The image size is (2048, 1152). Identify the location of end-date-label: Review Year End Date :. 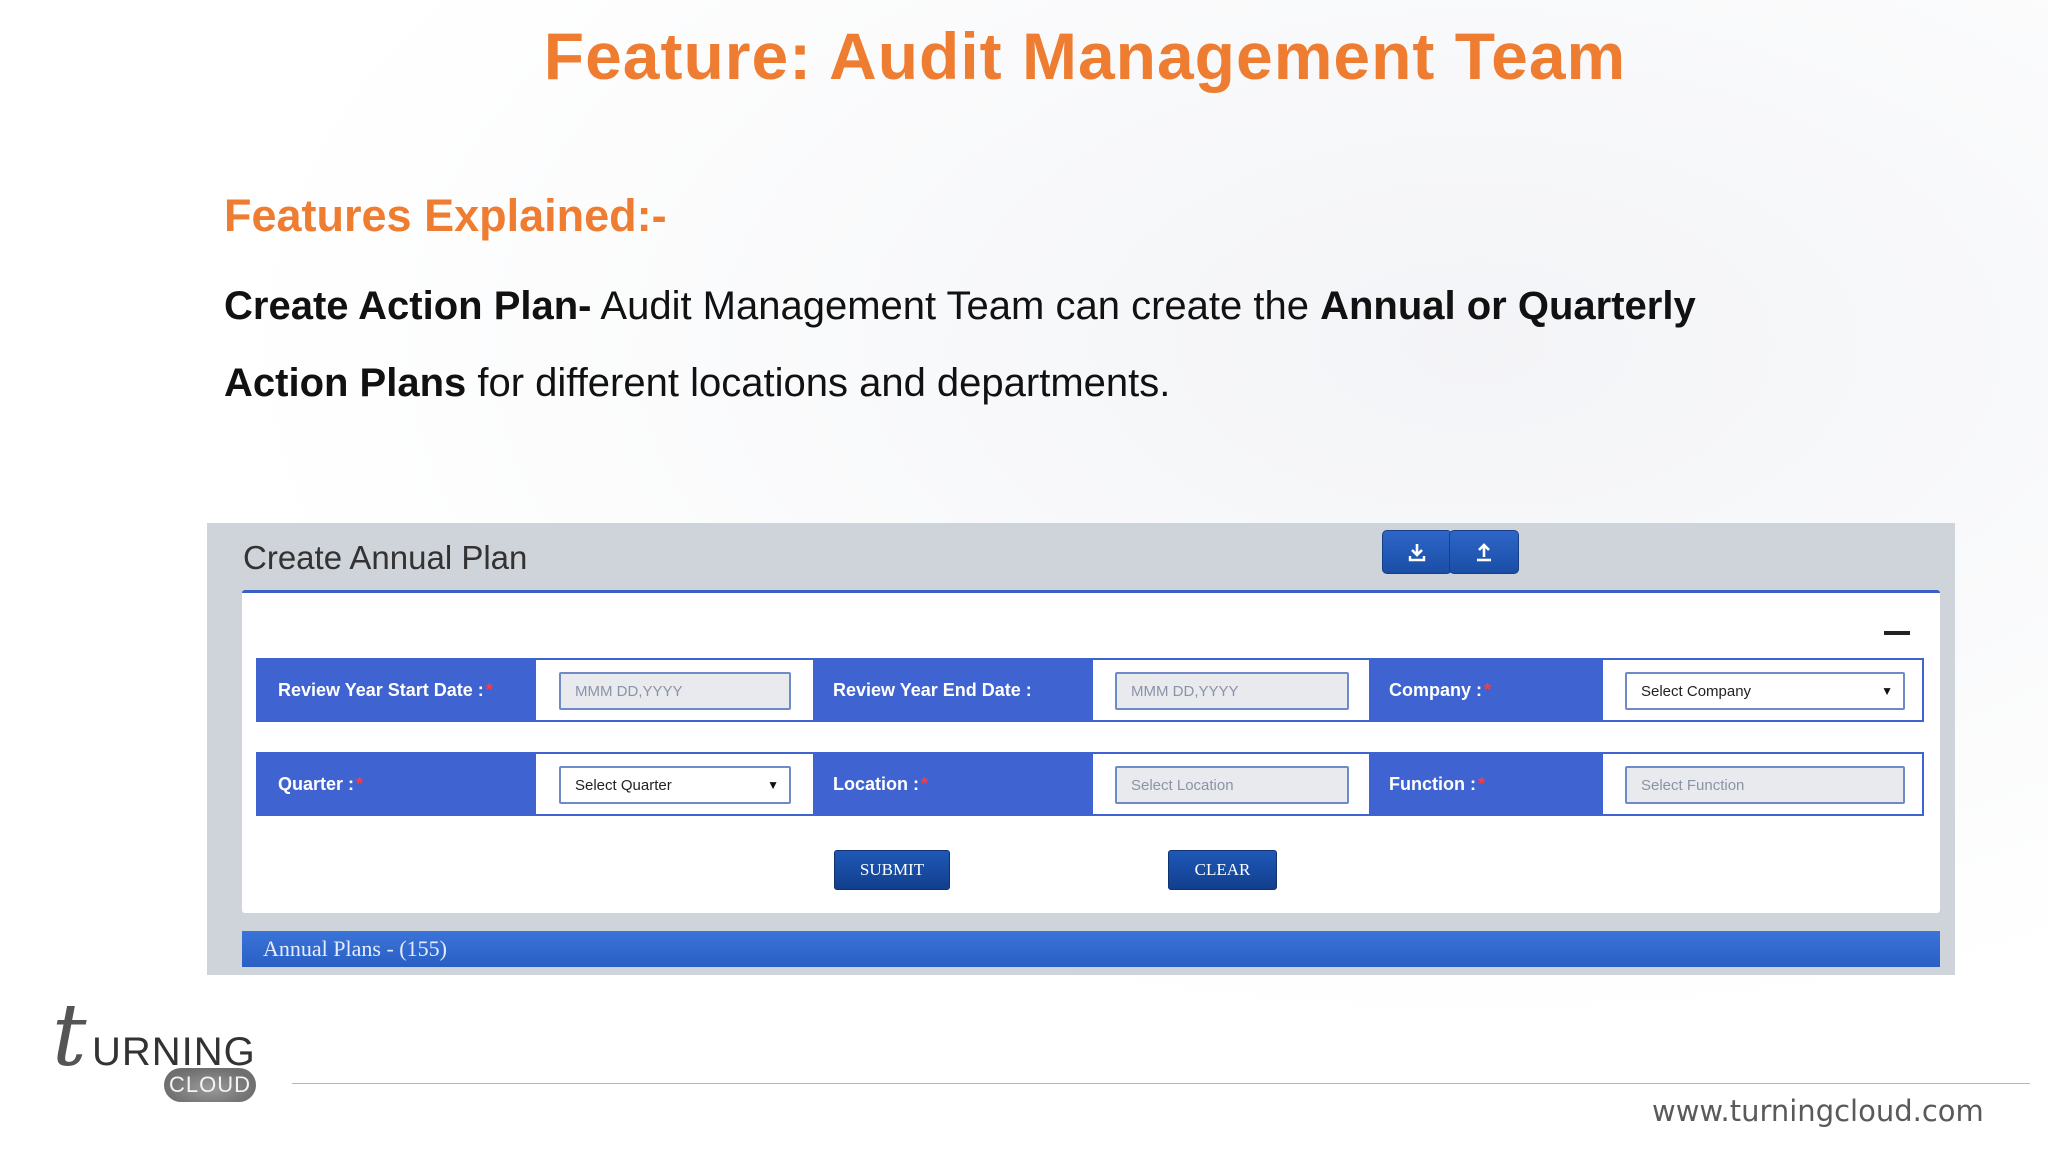
(953, 690).